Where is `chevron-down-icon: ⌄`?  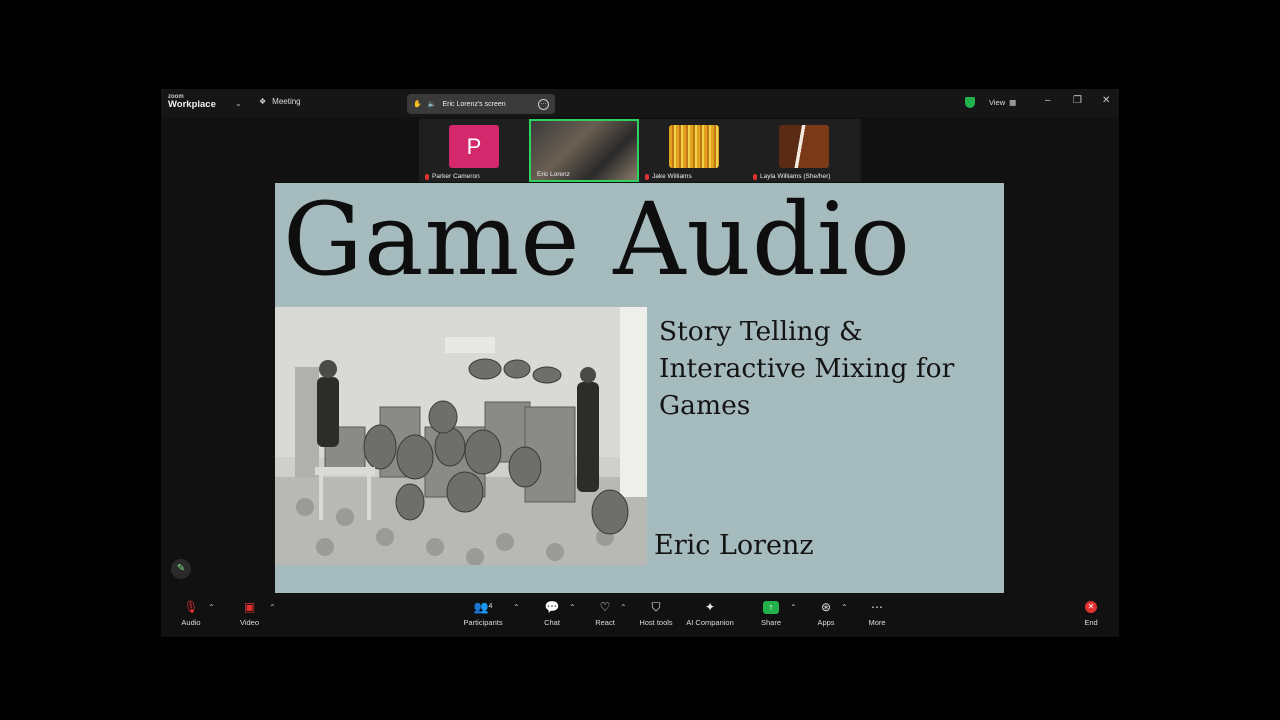
chevron-down-icon: ⌄ is located at coordinates (238, 103).